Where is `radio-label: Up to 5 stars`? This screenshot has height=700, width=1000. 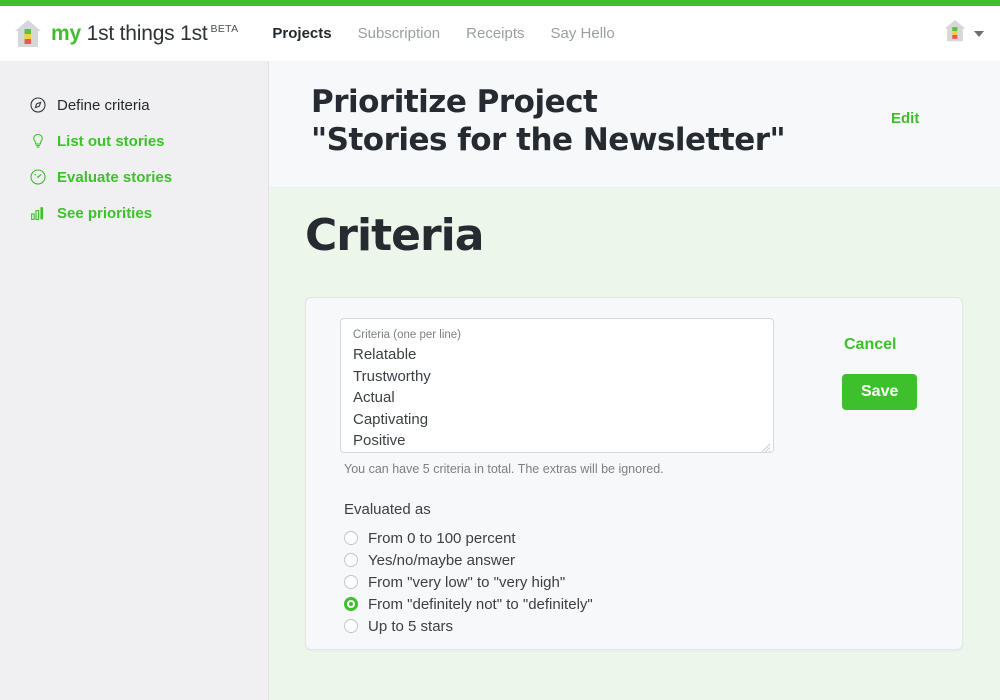
radio-label: Up to 5 stars is located at coordinates (411, 626).